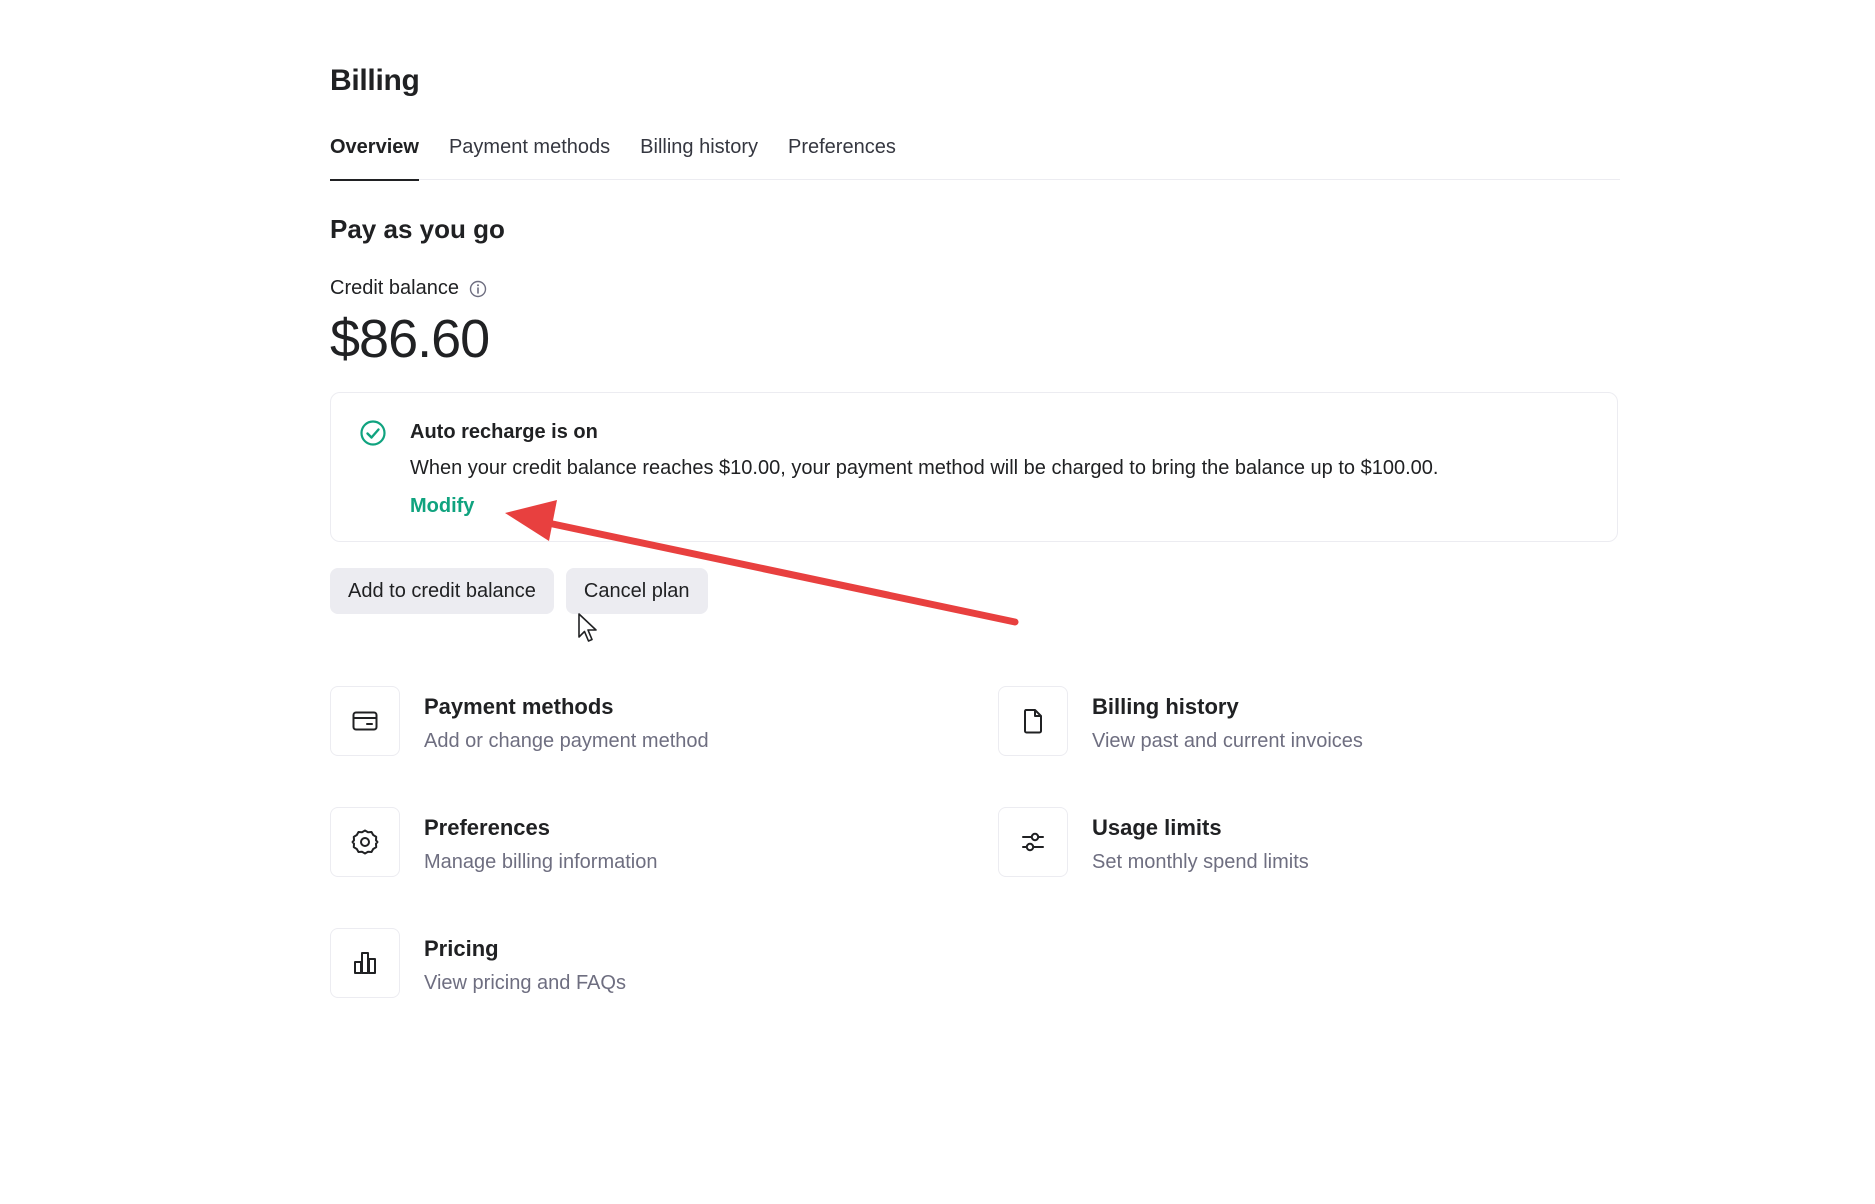 The height and width of the screenshot is (1204, 1875). Describe the element at coordinates (493, 842) in the screenshot. I see `link-preferences: Preferences Manage billing information` at that location.